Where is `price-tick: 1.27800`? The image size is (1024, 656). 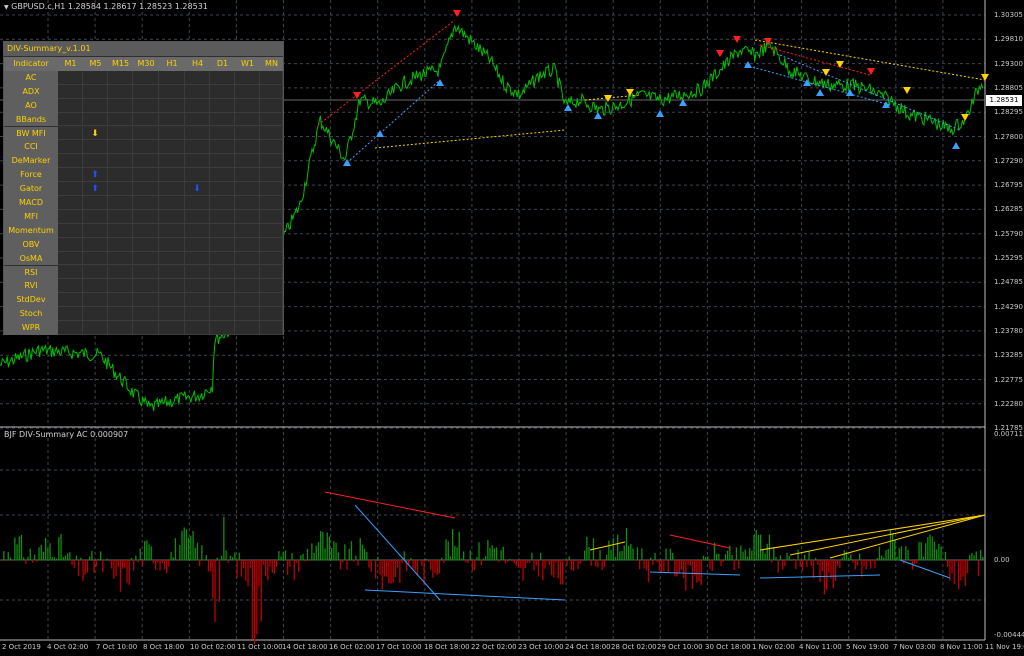 price-tick: 1.27800 is located at coordinates (1008, 136).